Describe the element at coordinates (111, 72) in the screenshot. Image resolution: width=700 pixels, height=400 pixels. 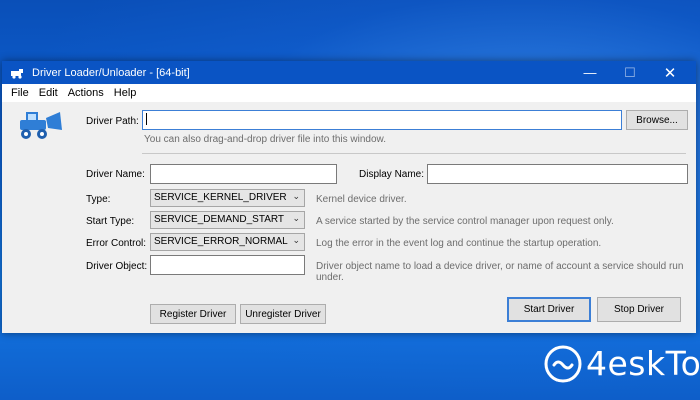
I see `window-title: Driver Loader/Unloader - [64-bit]` at that location.